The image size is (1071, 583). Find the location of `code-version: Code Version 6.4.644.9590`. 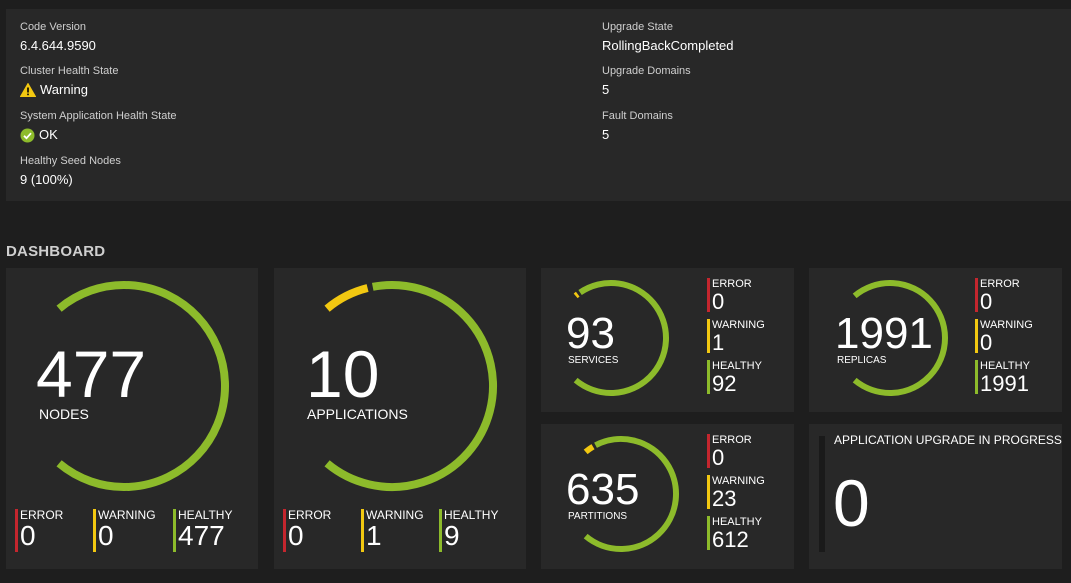

code-version: Code Version 6.4.644.9590 is located at coordinates (58, 37).